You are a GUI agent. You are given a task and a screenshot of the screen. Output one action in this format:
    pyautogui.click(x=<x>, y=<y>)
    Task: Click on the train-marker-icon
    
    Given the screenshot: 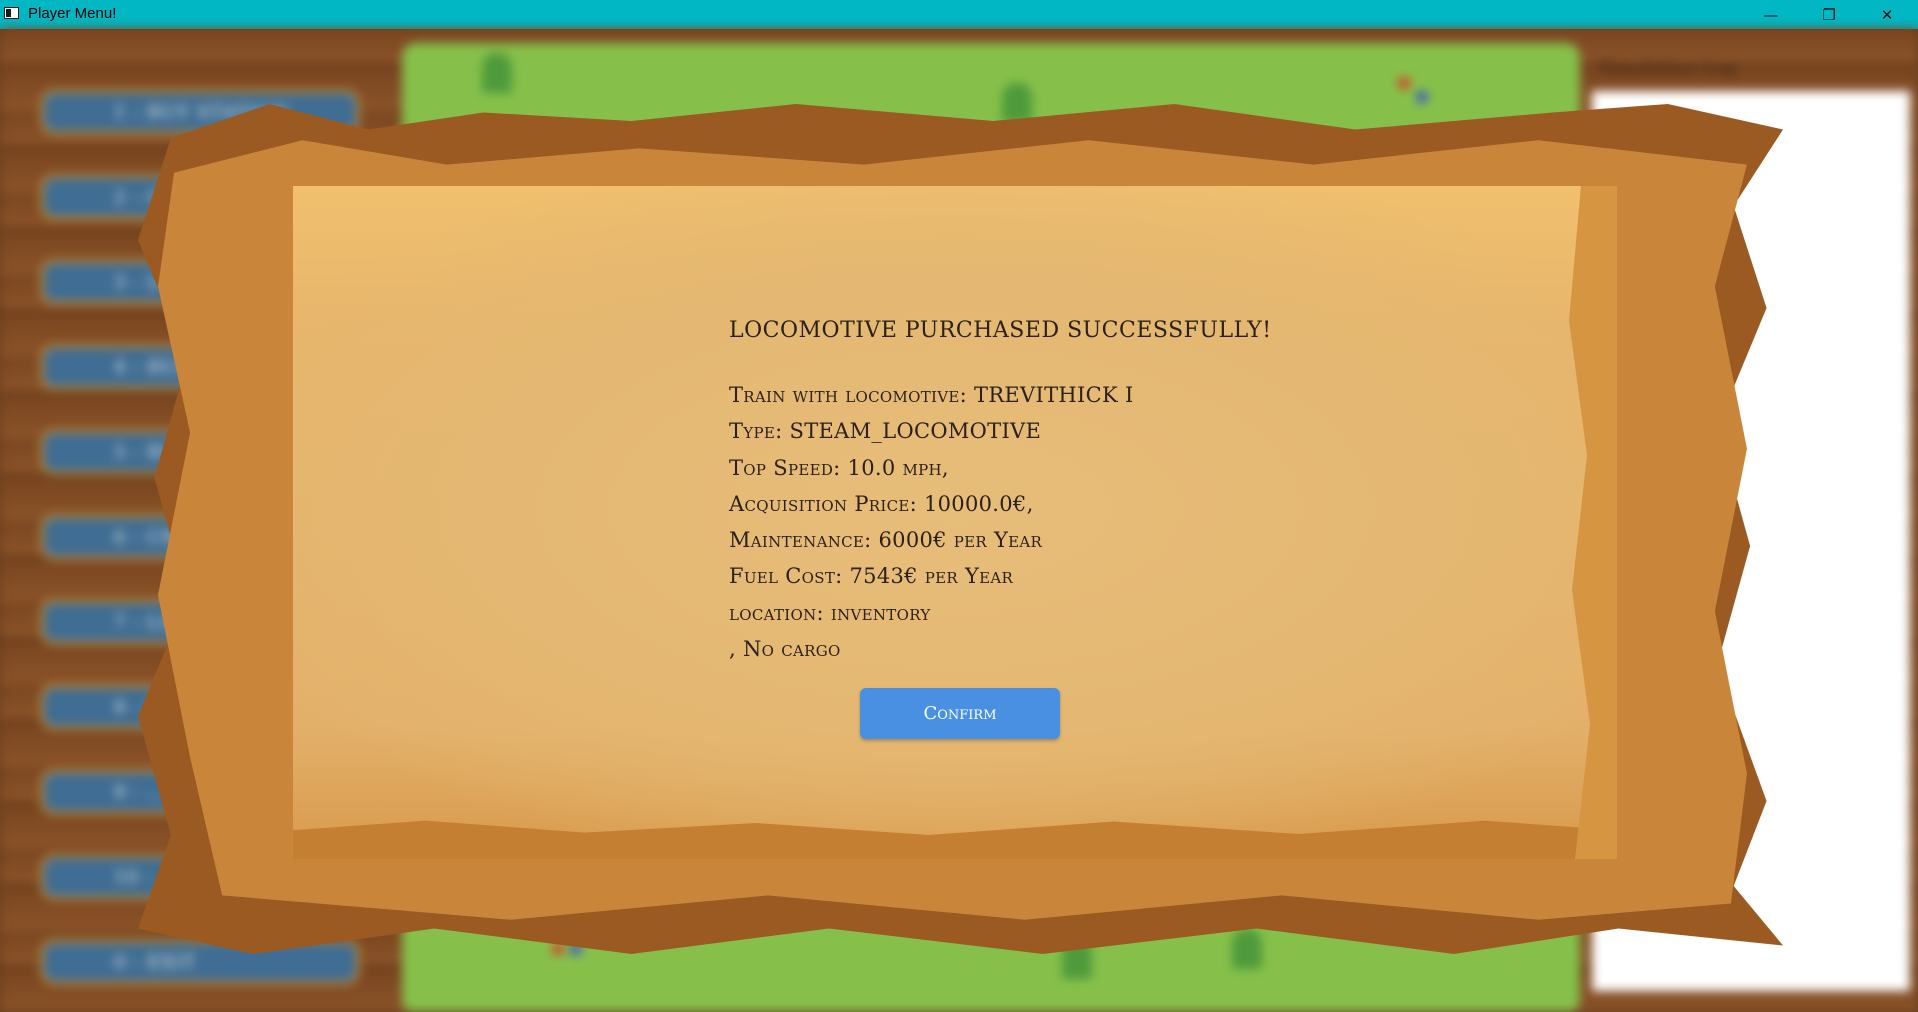 What is the action you would take?
    pyautogui.click(x=1422, y=97)
    